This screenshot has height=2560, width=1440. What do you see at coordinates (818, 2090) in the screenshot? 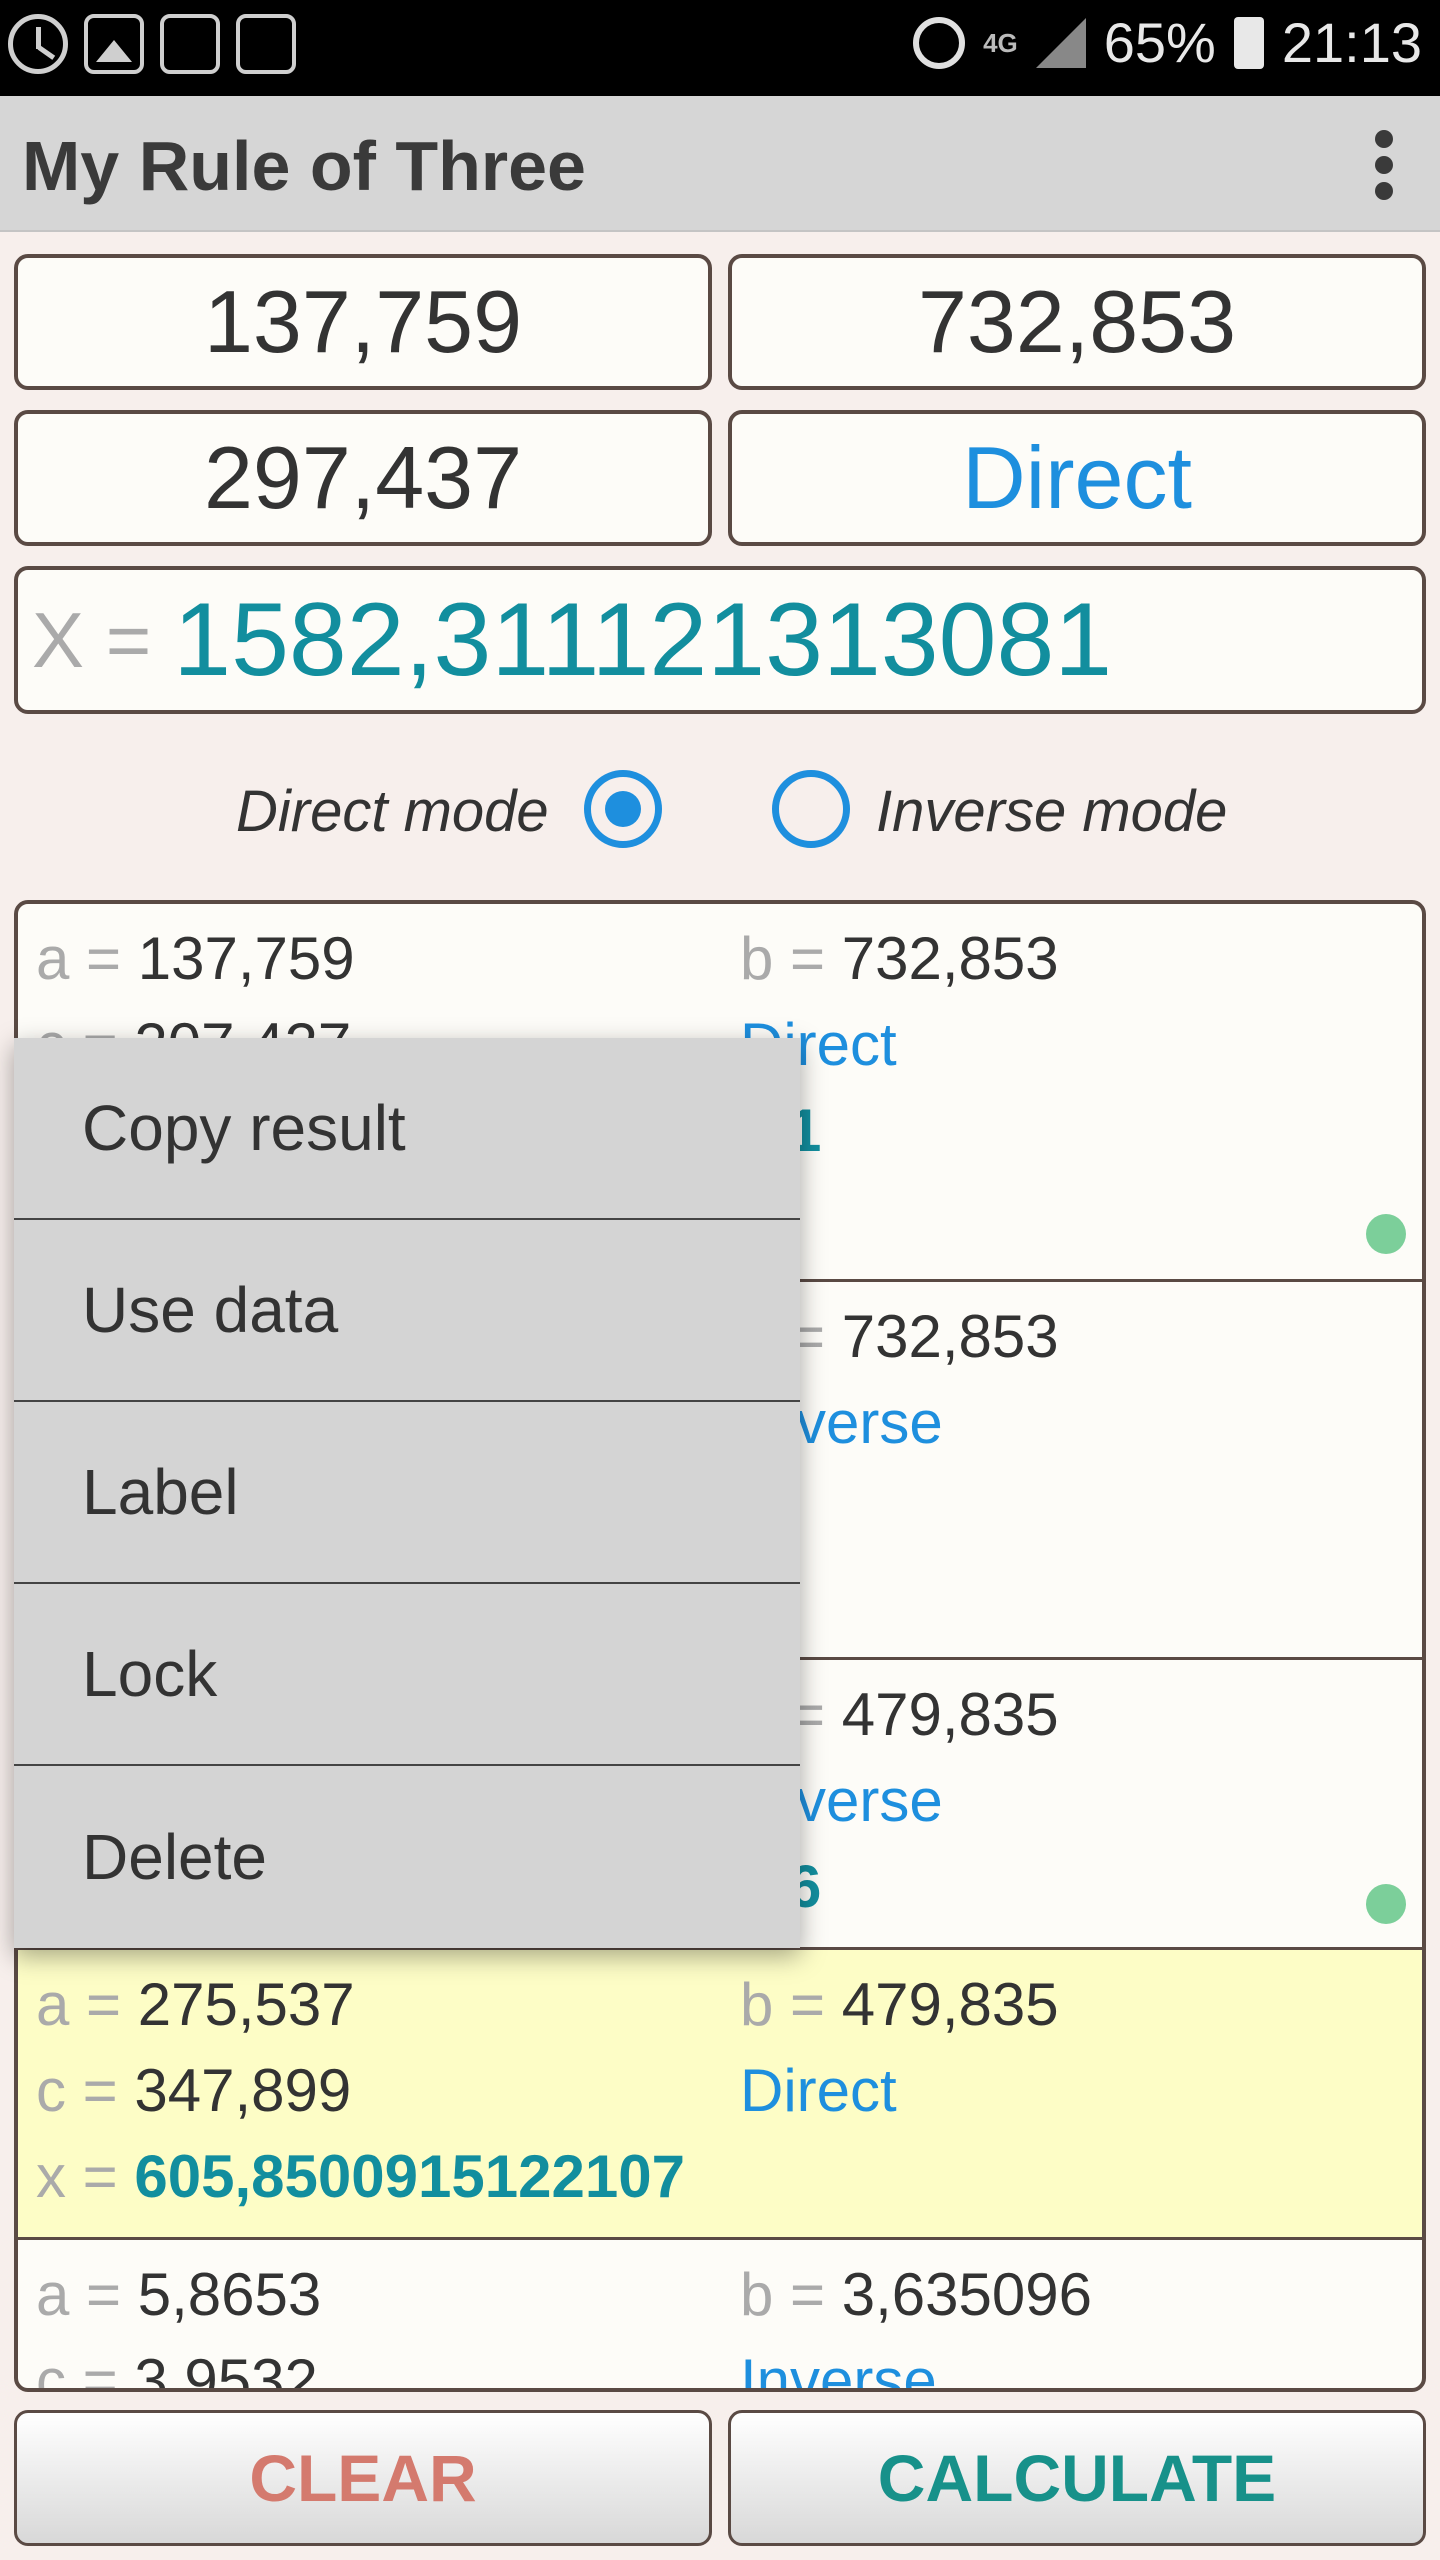
I see `entry-mode: Direct` at bounding box center [818, 2090].